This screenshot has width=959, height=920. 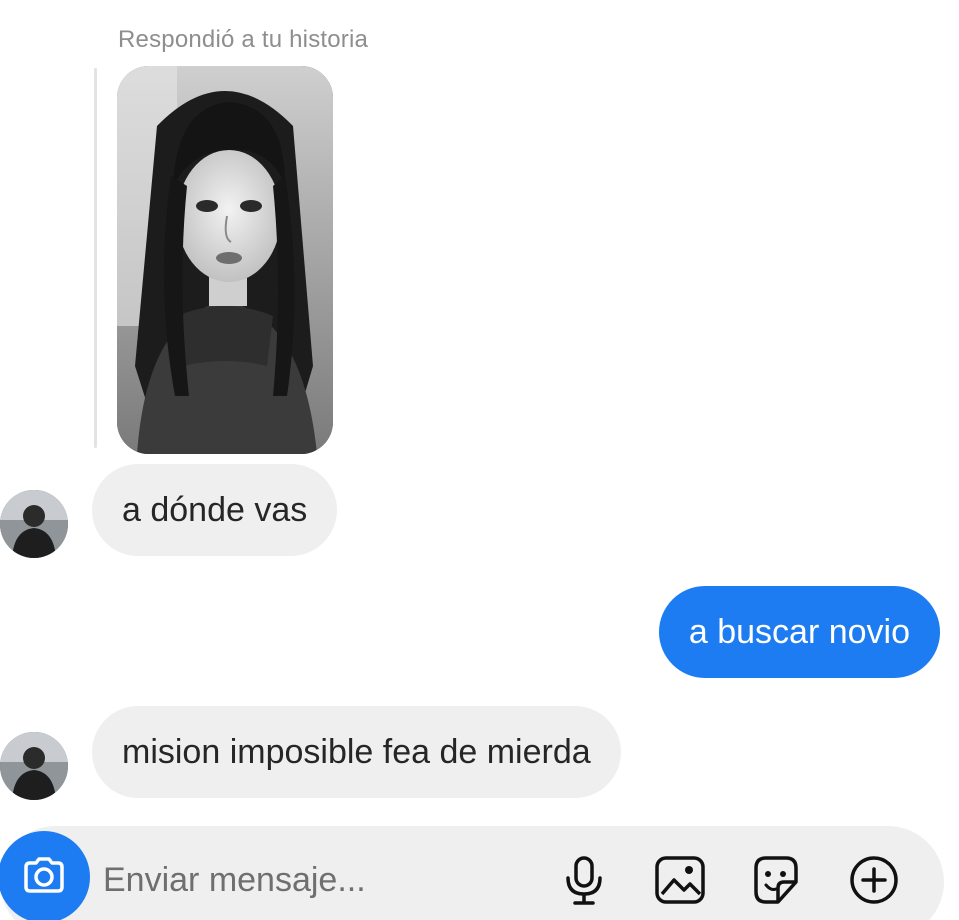 What do you see at coordinates (874, 880) in the screenshot?
I see `plus-circle-icon` at bounding box center [874, 880].